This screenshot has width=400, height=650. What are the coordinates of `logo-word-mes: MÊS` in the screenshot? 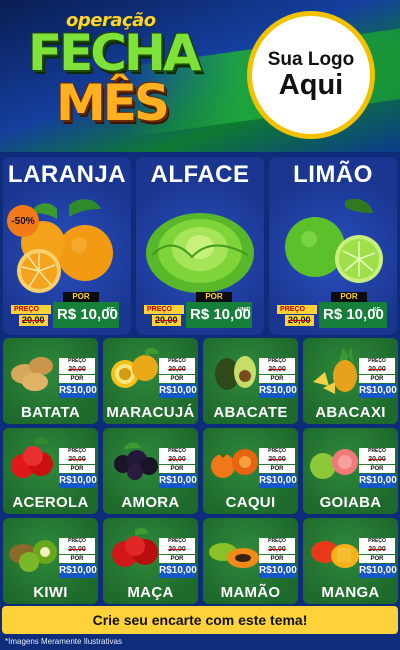 It's located at (113, 103).